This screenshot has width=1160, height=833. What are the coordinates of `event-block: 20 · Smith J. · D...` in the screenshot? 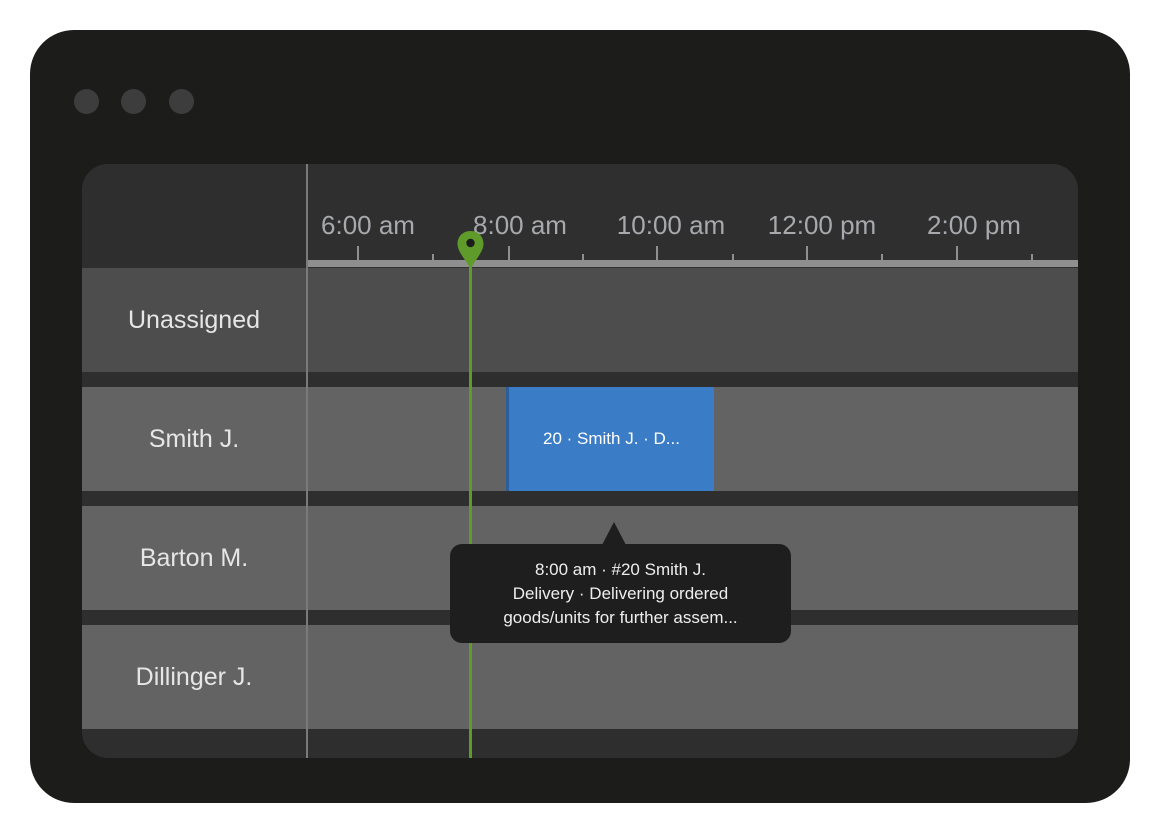 It's located at (610, 439).